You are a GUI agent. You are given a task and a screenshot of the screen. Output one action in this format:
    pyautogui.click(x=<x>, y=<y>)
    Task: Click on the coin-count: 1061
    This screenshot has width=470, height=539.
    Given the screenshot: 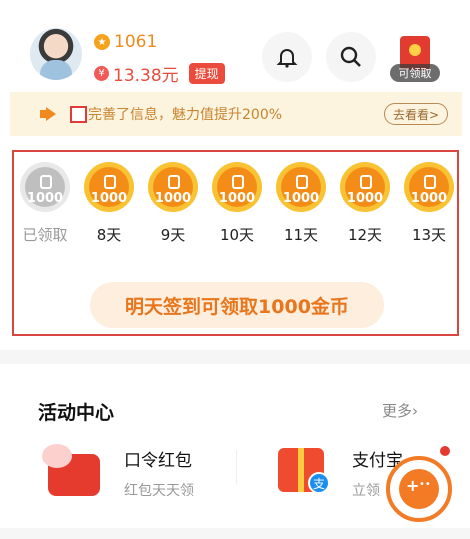 What is the action you would take?
    pyautogui.click(x=136, y=42)
    